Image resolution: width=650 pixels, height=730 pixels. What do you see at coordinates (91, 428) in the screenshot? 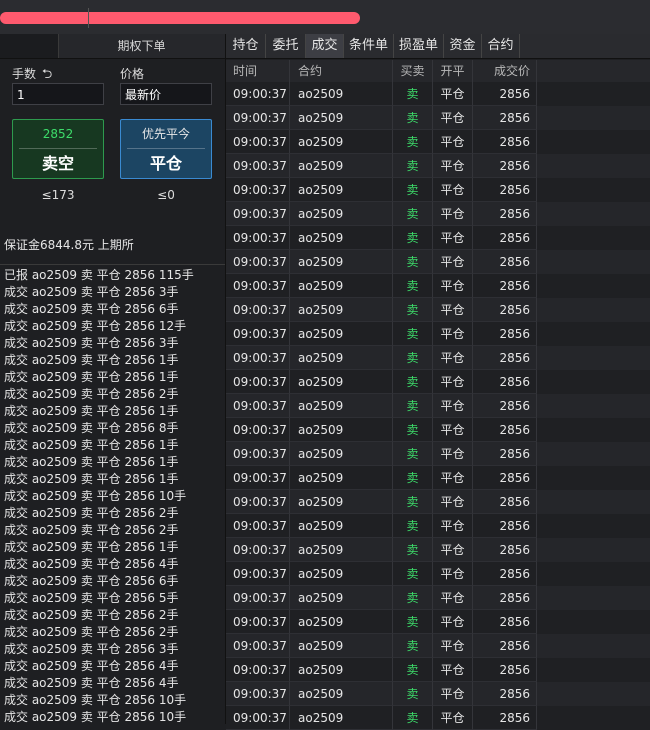
I see `log-line: 成交 ao2509 卖 平仓 2856 8手` at bounding box center [91, 428].